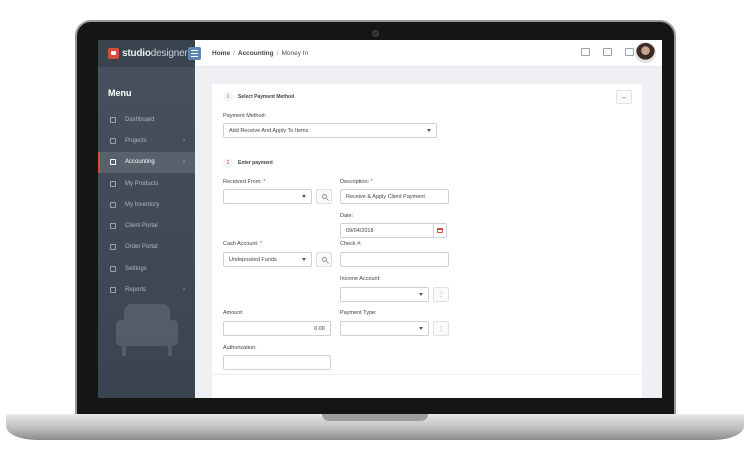  Describe the element at coordinates (244, 182) in the screenshot. I see `received-from-label: Received From: *` at that location.